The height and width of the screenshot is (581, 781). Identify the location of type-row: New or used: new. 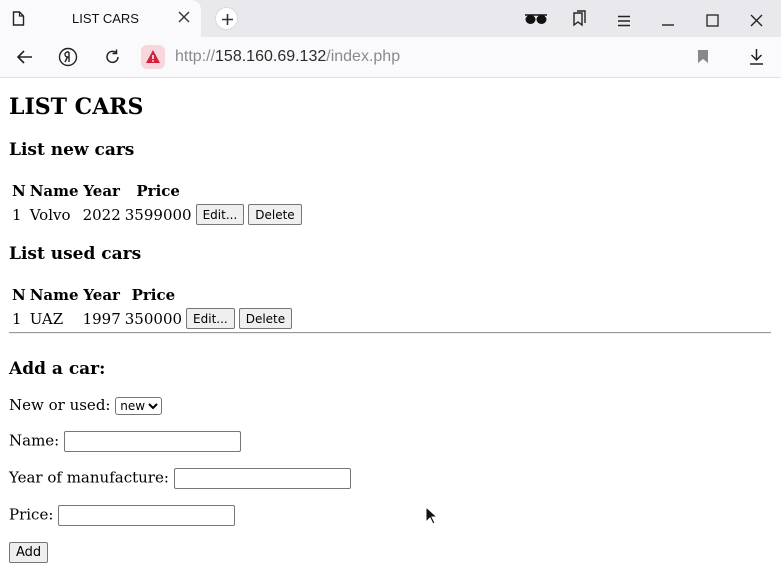
(86, 405).